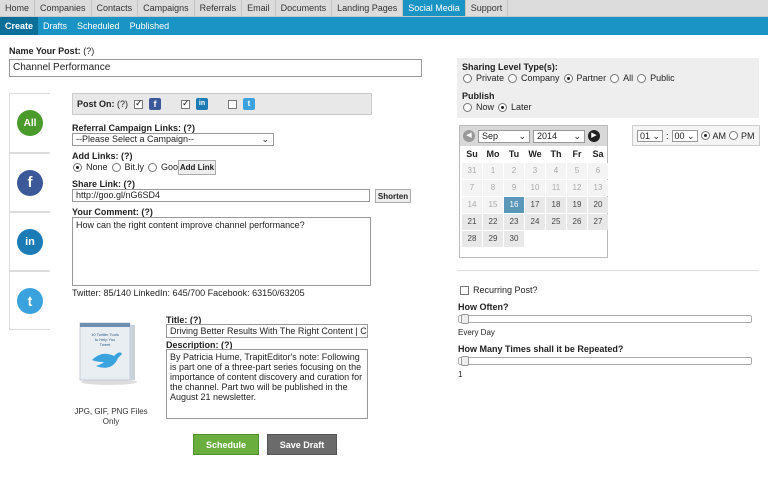 Image resolution: width=768 pixels, height=481 pixels. What do you see at coordinates (19, 26) in the screenshot?
I see `subnav-item-create: Create` at bounding box center [19, 26].